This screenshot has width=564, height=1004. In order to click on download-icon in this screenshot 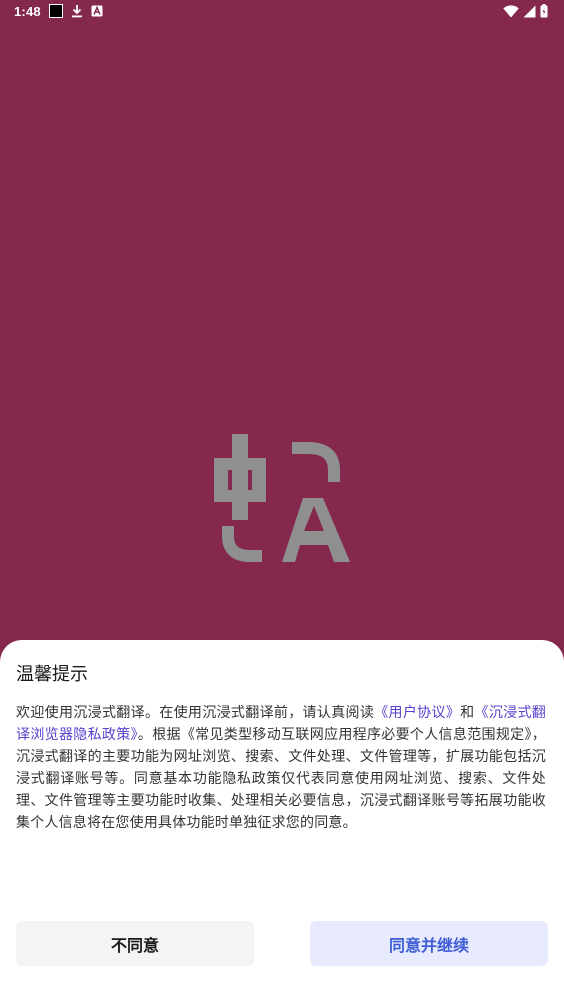, I will do `click(77, 11)`.